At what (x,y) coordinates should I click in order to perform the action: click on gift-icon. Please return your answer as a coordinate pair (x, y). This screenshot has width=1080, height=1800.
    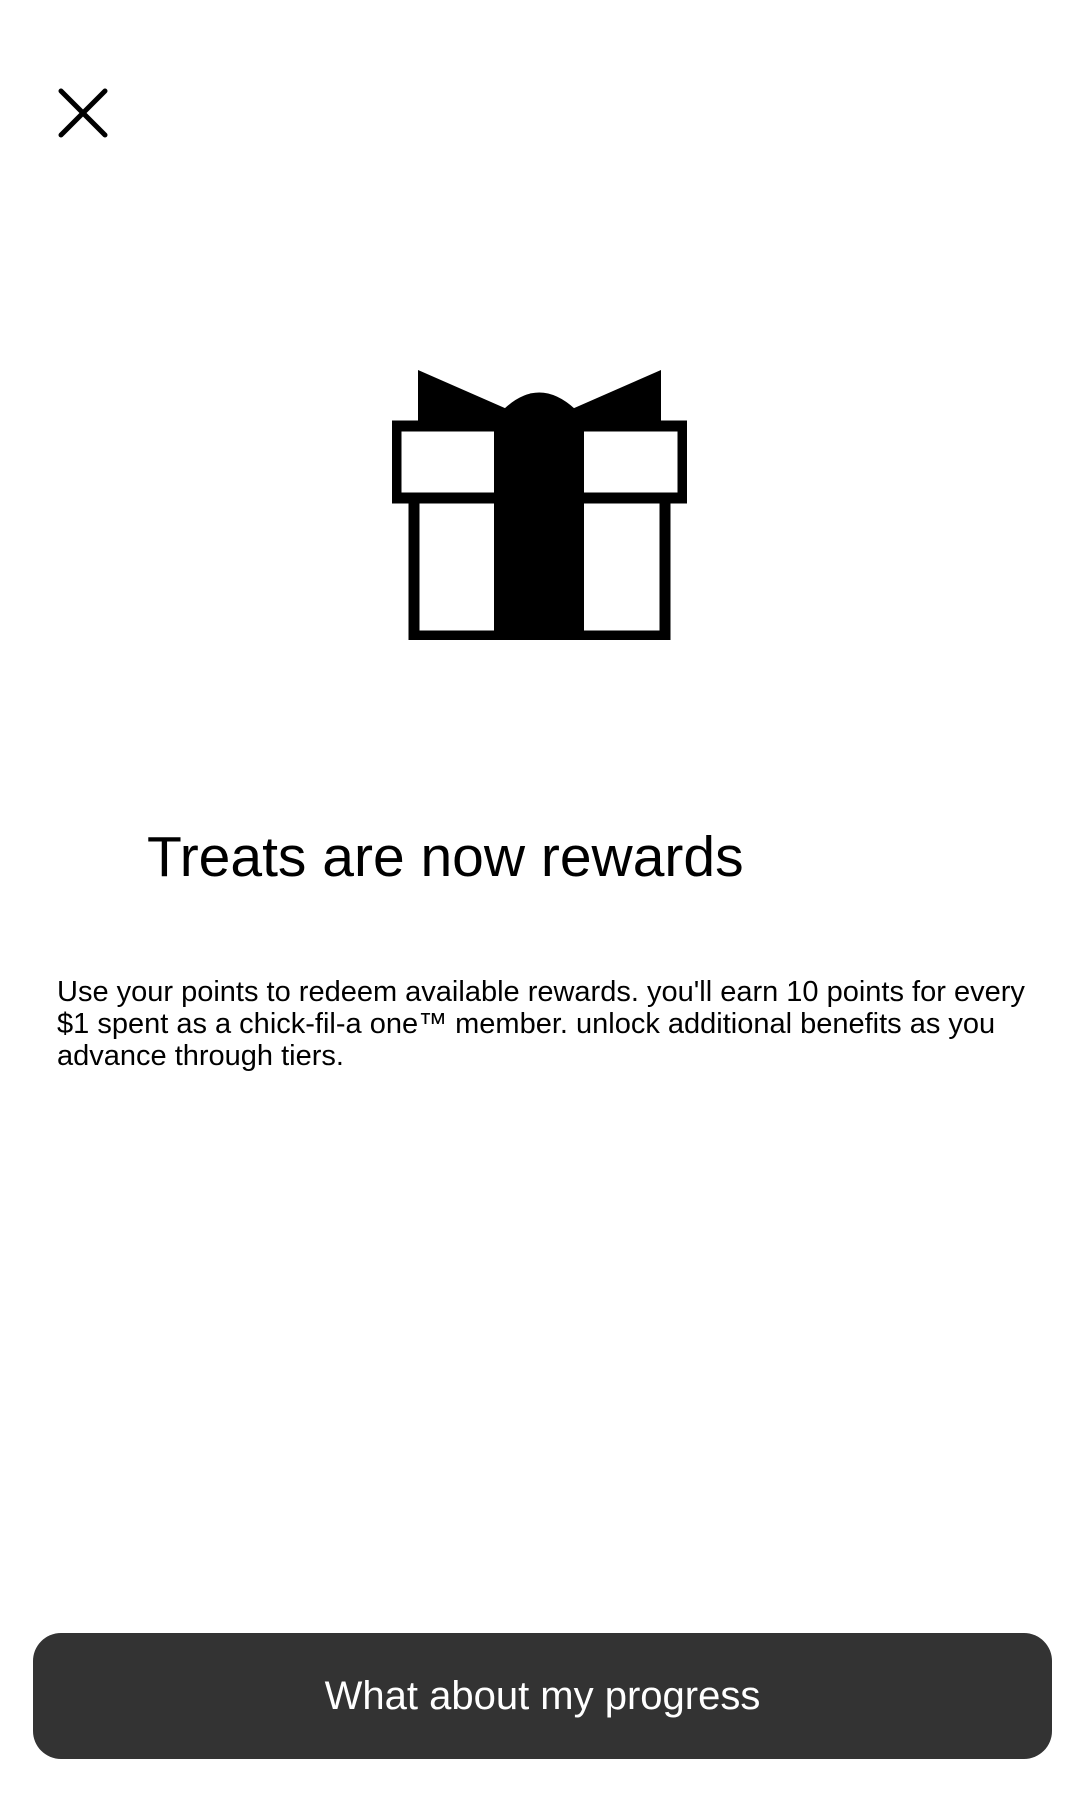
    Looking at the image, I should click on (539, 505).